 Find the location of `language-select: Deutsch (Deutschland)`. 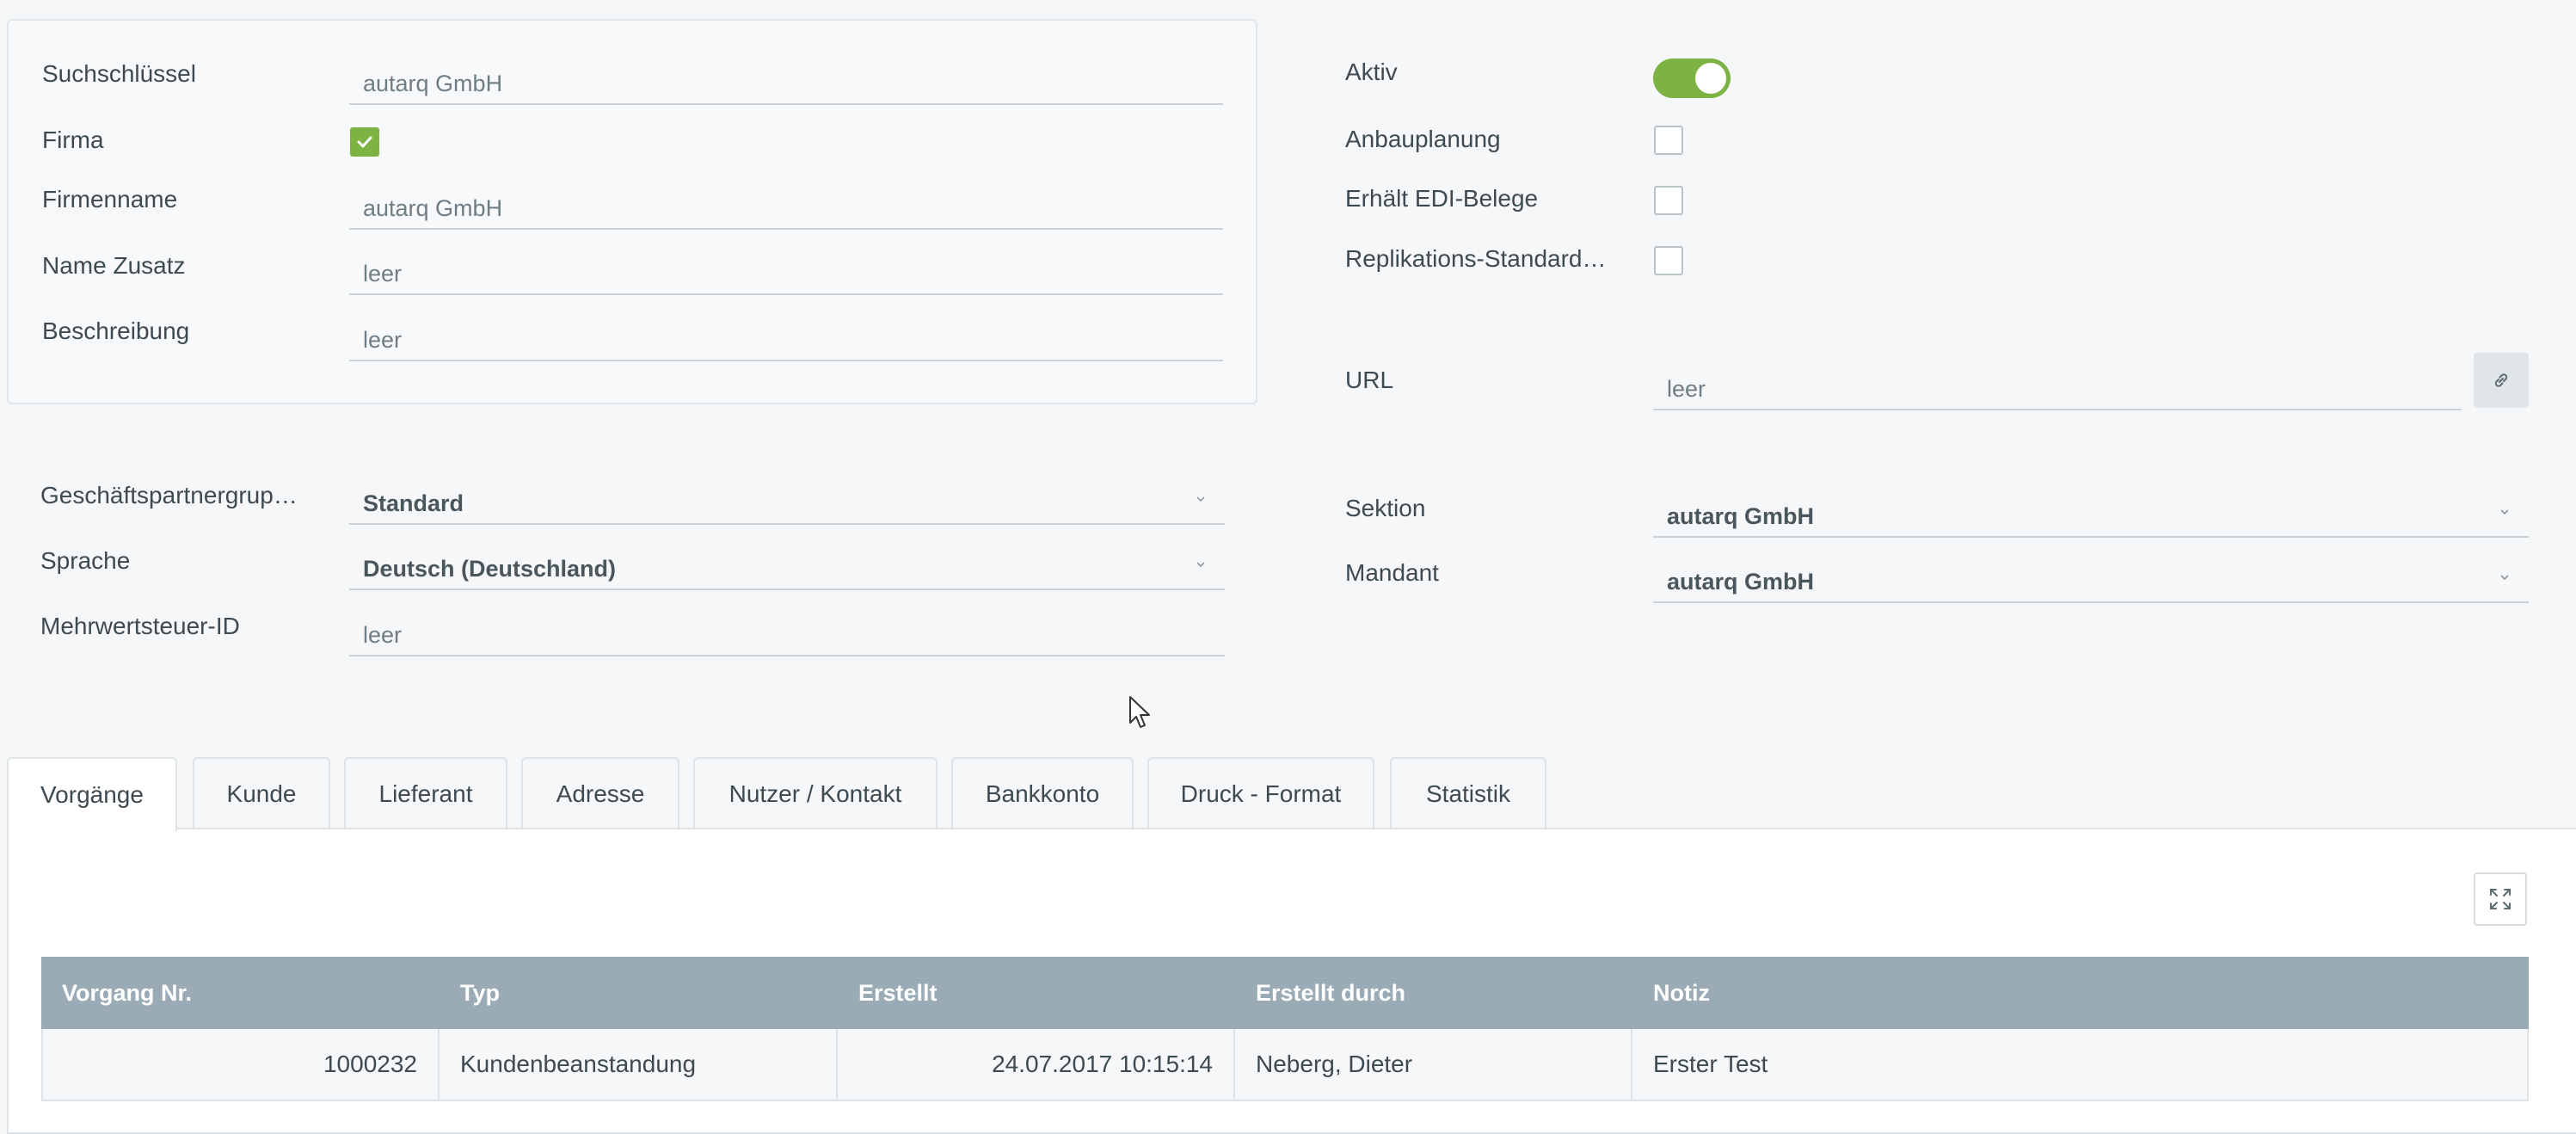

language-select: Deutsch (Deutschland) is located at coordinates (787, 567).